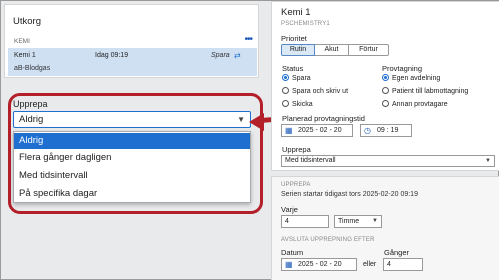  What do you see at coordinates (315, 91) in the screenshot?
I see `status-radio-spara-skriv: Spara och skriv ut` at bounding box center [315, 91].